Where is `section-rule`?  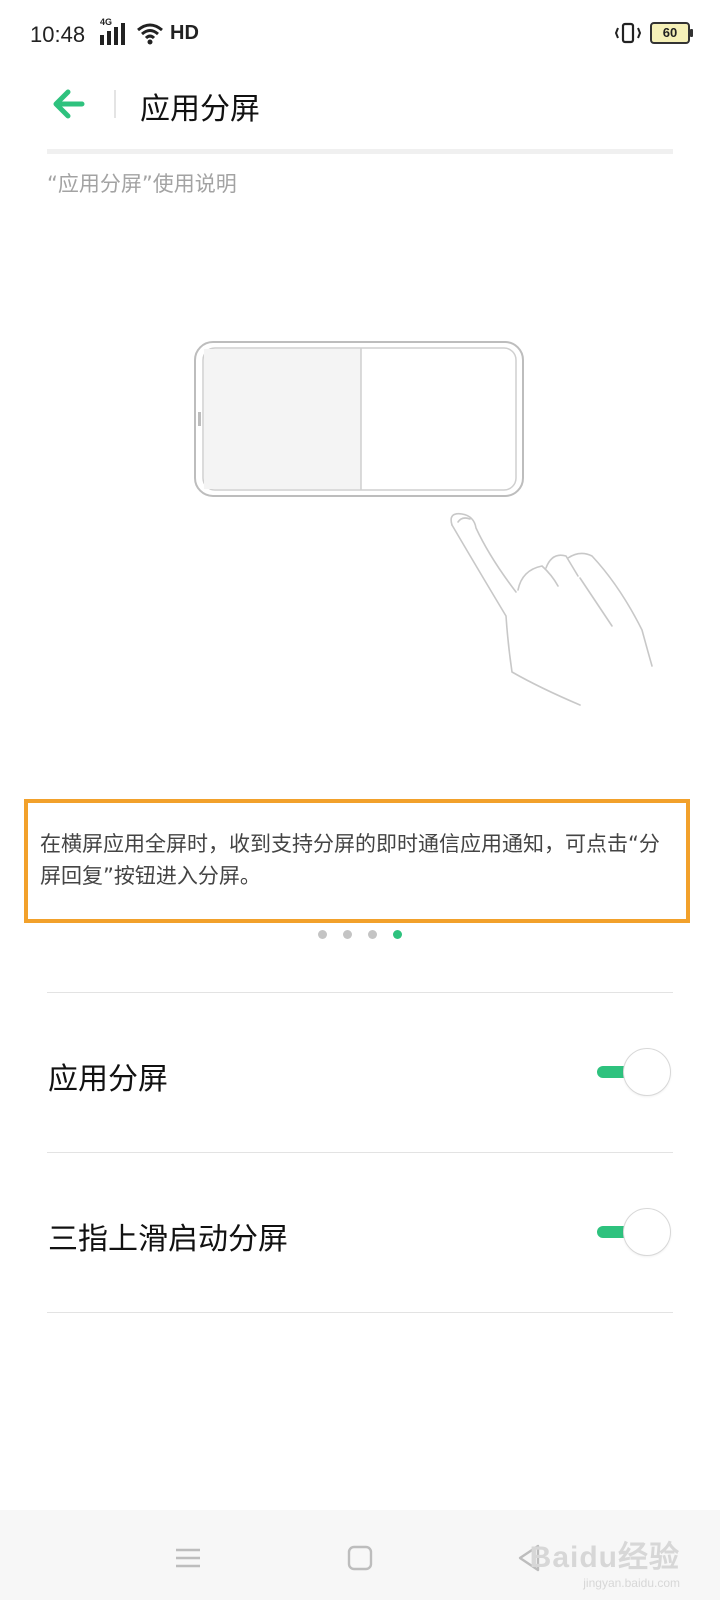
section-rule is located at coordinates (360, 151).